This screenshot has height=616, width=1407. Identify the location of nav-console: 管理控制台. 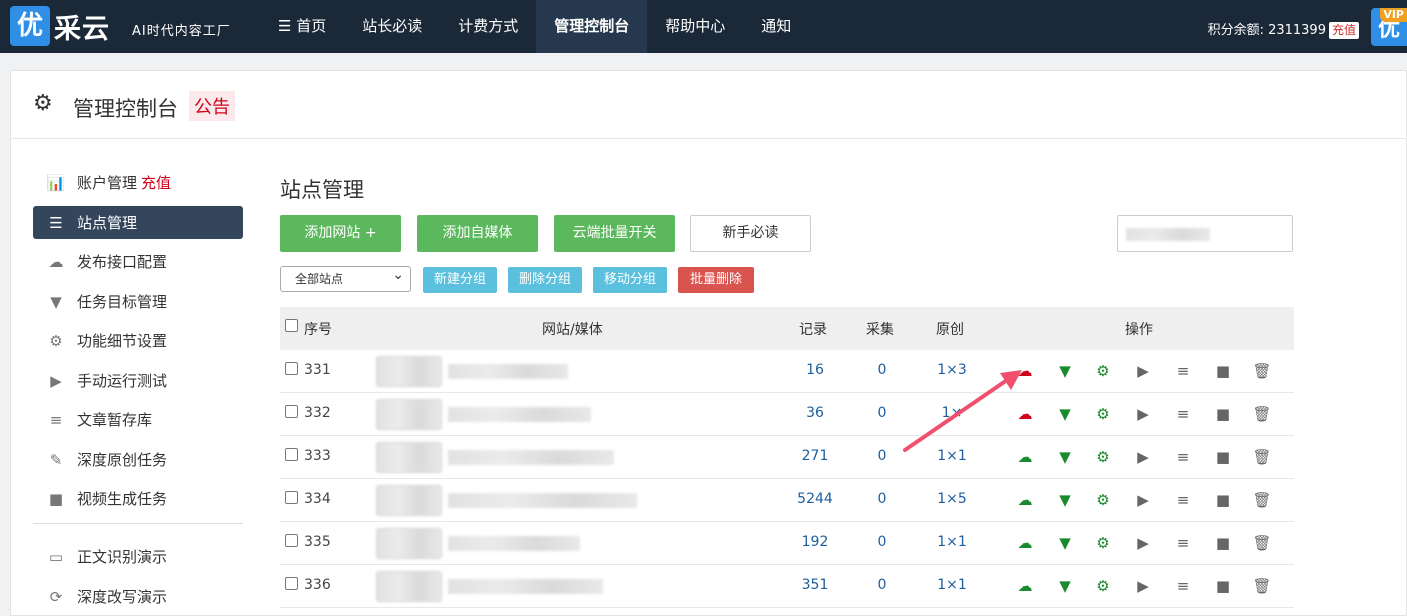
(592, 26).